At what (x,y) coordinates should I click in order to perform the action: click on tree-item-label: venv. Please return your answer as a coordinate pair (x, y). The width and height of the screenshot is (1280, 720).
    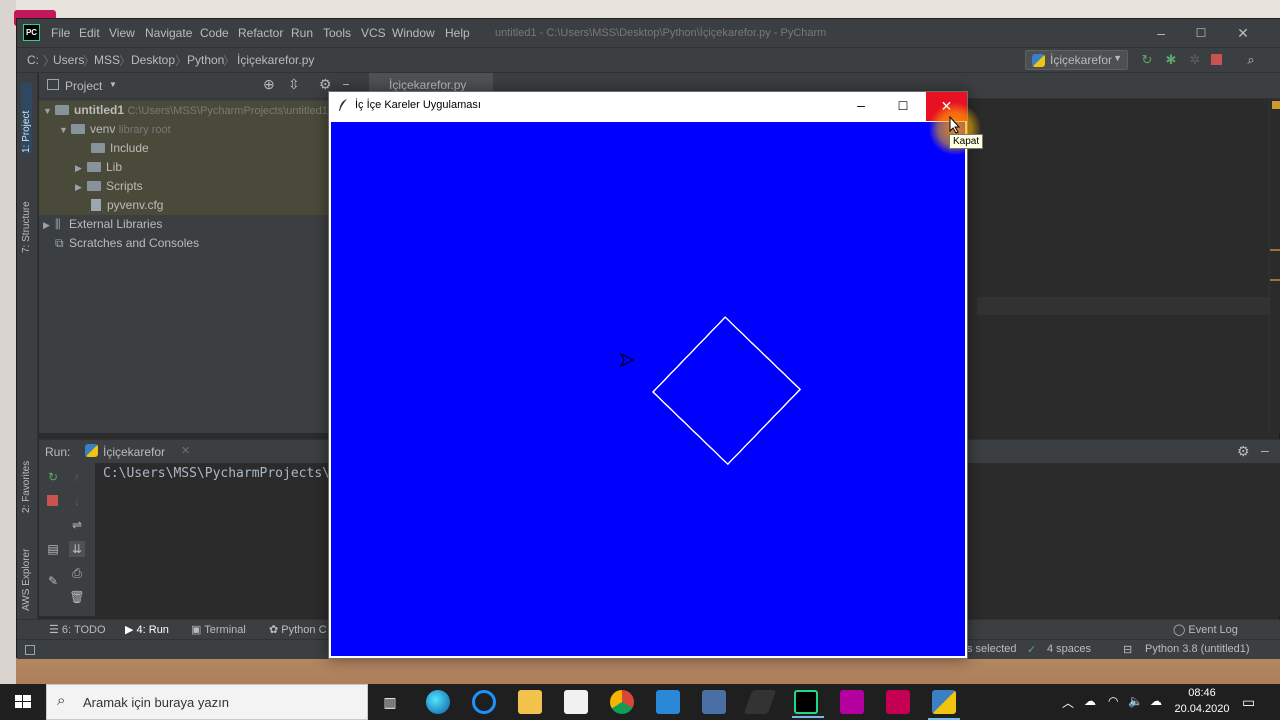
    Looking at the image, I should click on (103, 129).